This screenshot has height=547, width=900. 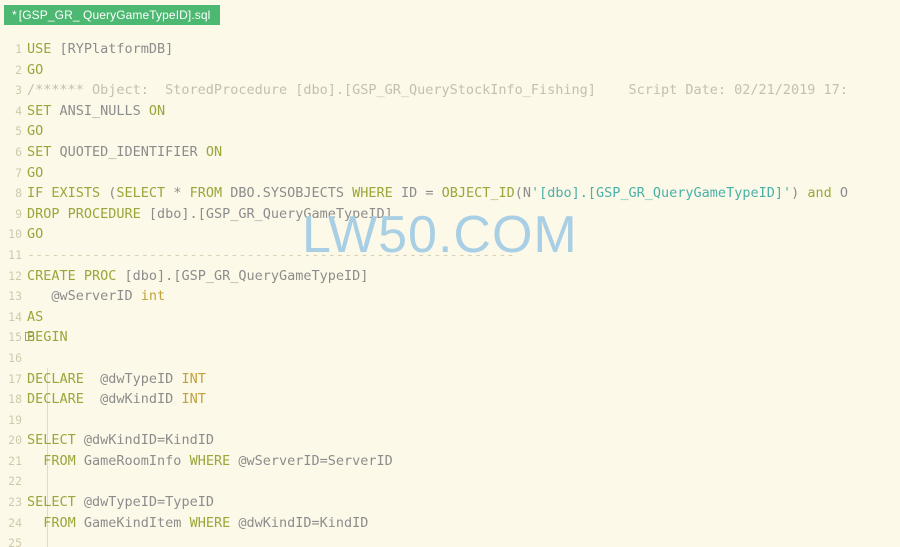 I want to click on code-line: 2 GO, so click(x=450, y=70).